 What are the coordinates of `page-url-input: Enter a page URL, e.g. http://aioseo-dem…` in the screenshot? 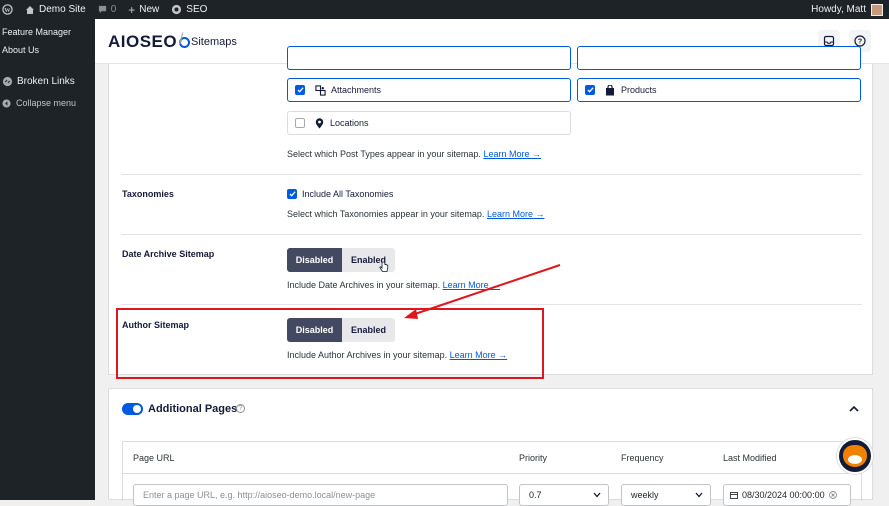 It's located at (320, 495).